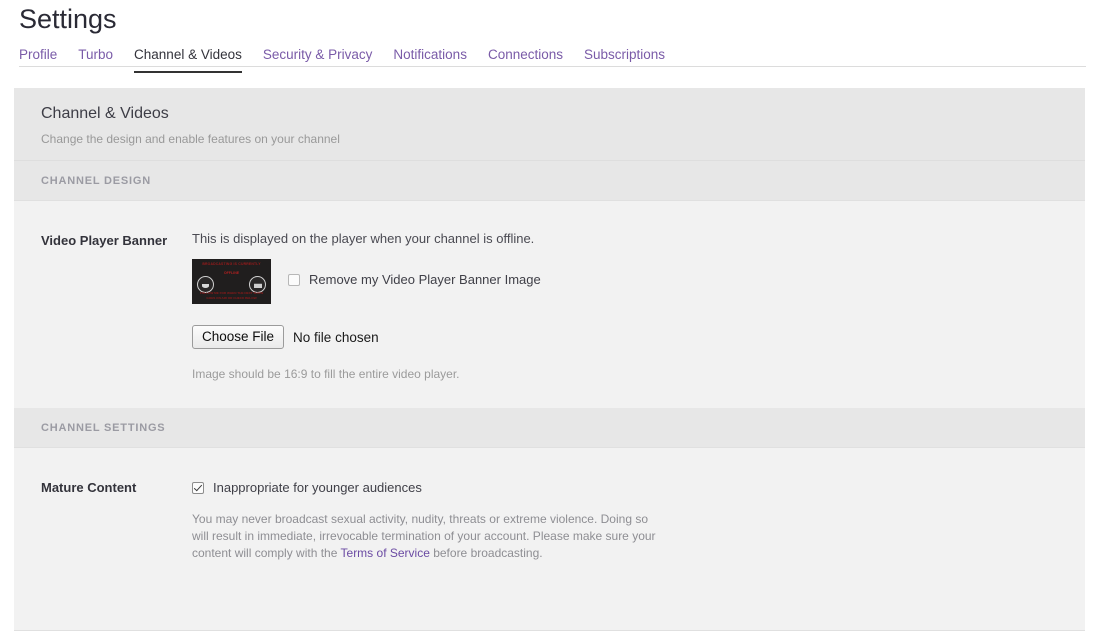  I want to click on tab-security-and-privacy: Security & Privacy, so click(318, 60).